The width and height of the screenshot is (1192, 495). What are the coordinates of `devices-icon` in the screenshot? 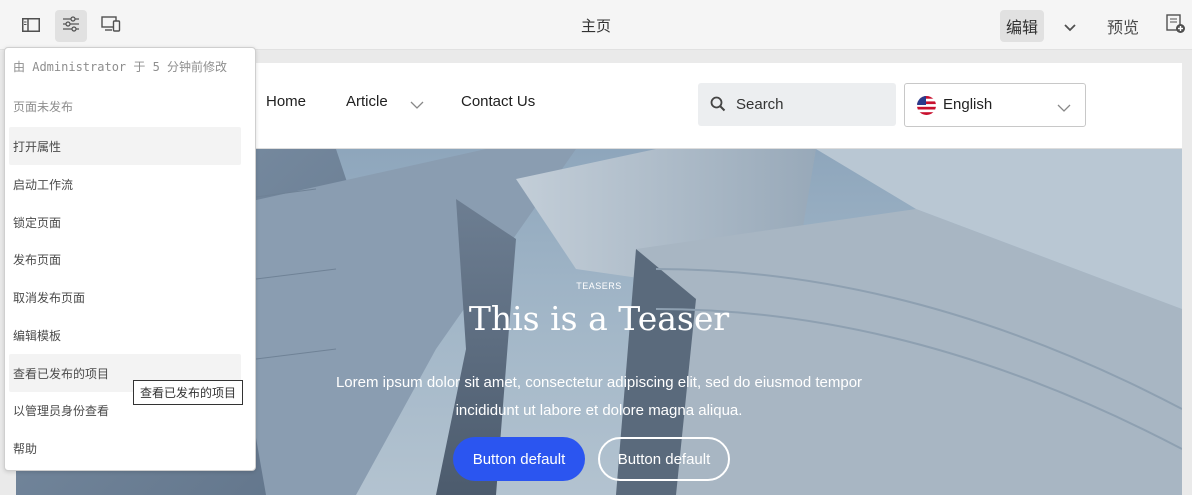 It's located at (111, 26).